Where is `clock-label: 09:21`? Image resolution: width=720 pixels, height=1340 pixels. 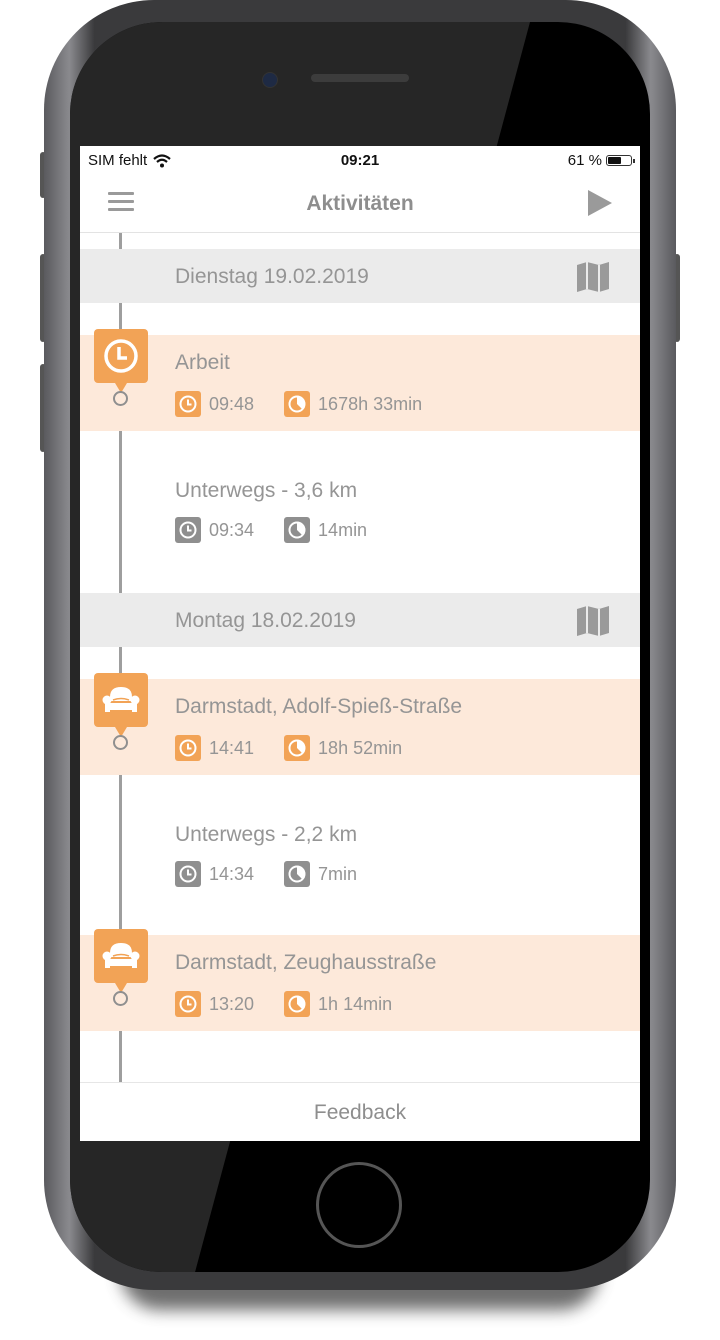
clock-label: 09:21 is located at coordinates (360, 160).